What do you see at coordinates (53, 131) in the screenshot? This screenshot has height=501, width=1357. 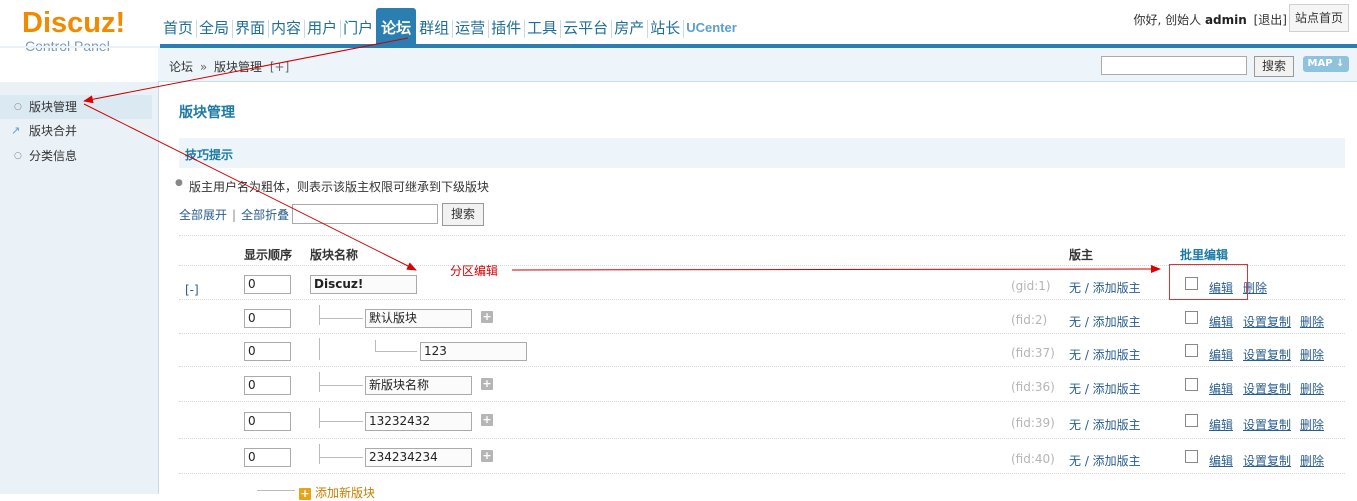 I see `sidebar-item-label: 版块合并` at bounding box center [53, 131].